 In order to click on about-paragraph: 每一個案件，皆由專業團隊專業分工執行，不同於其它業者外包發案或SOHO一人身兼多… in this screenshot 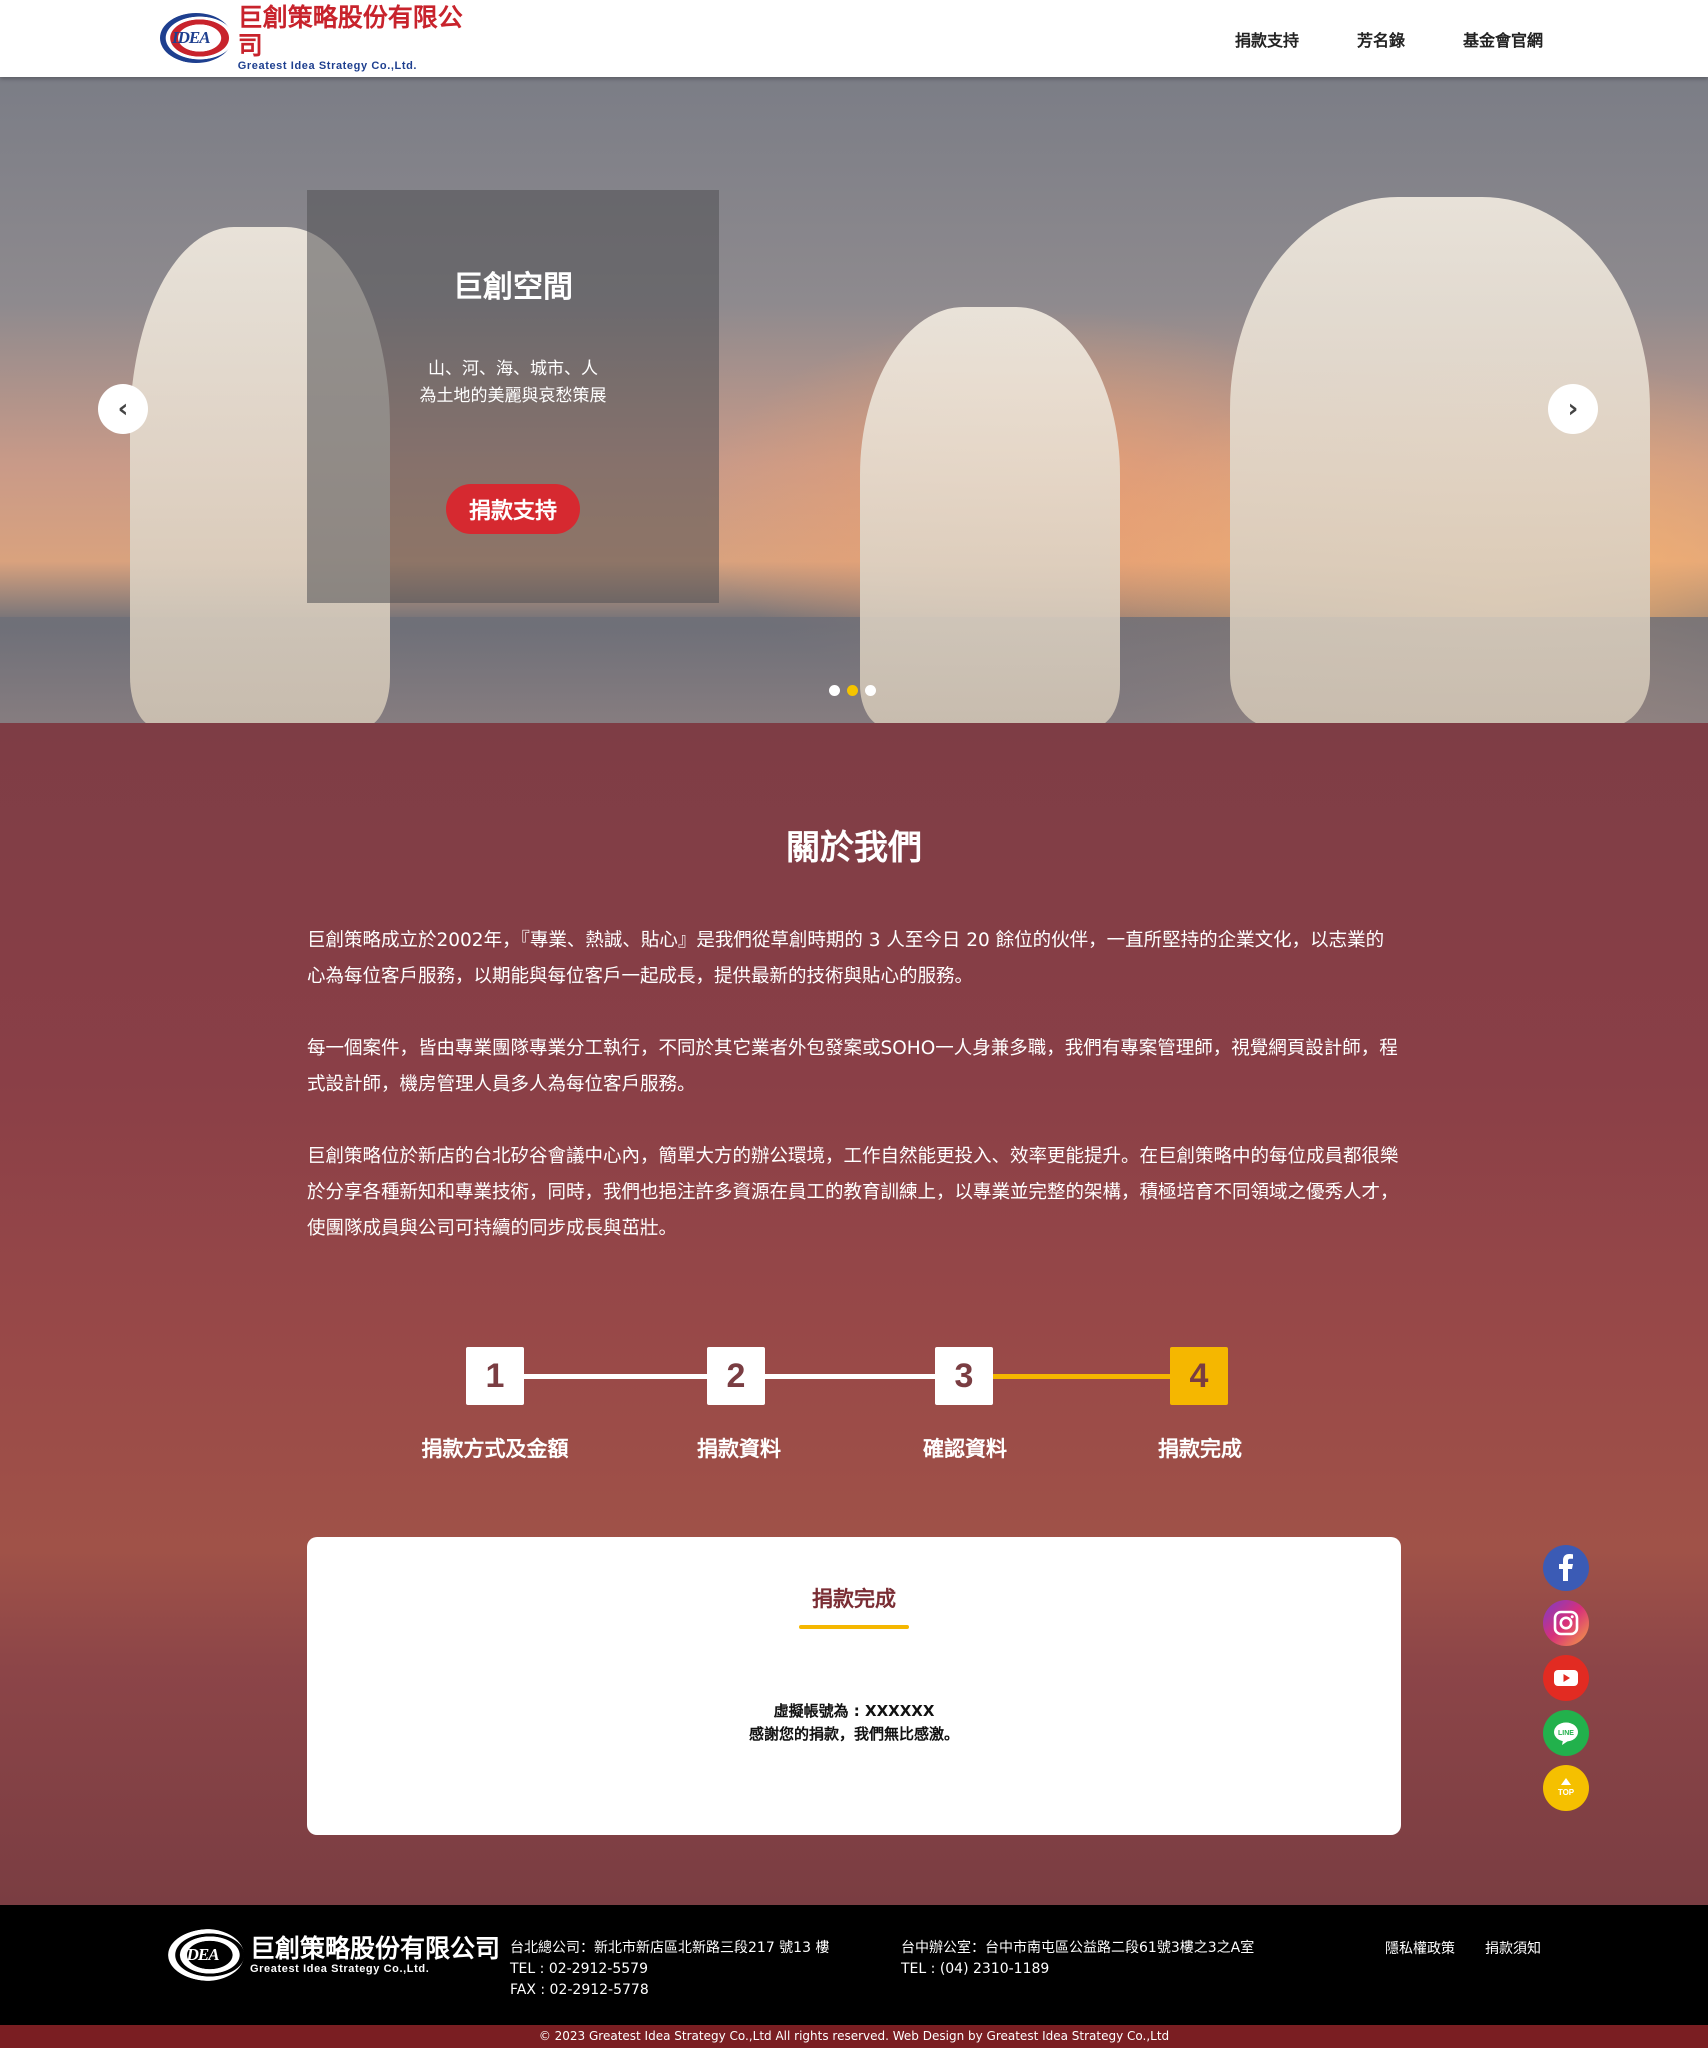, I will do `click(852, 1066)`.